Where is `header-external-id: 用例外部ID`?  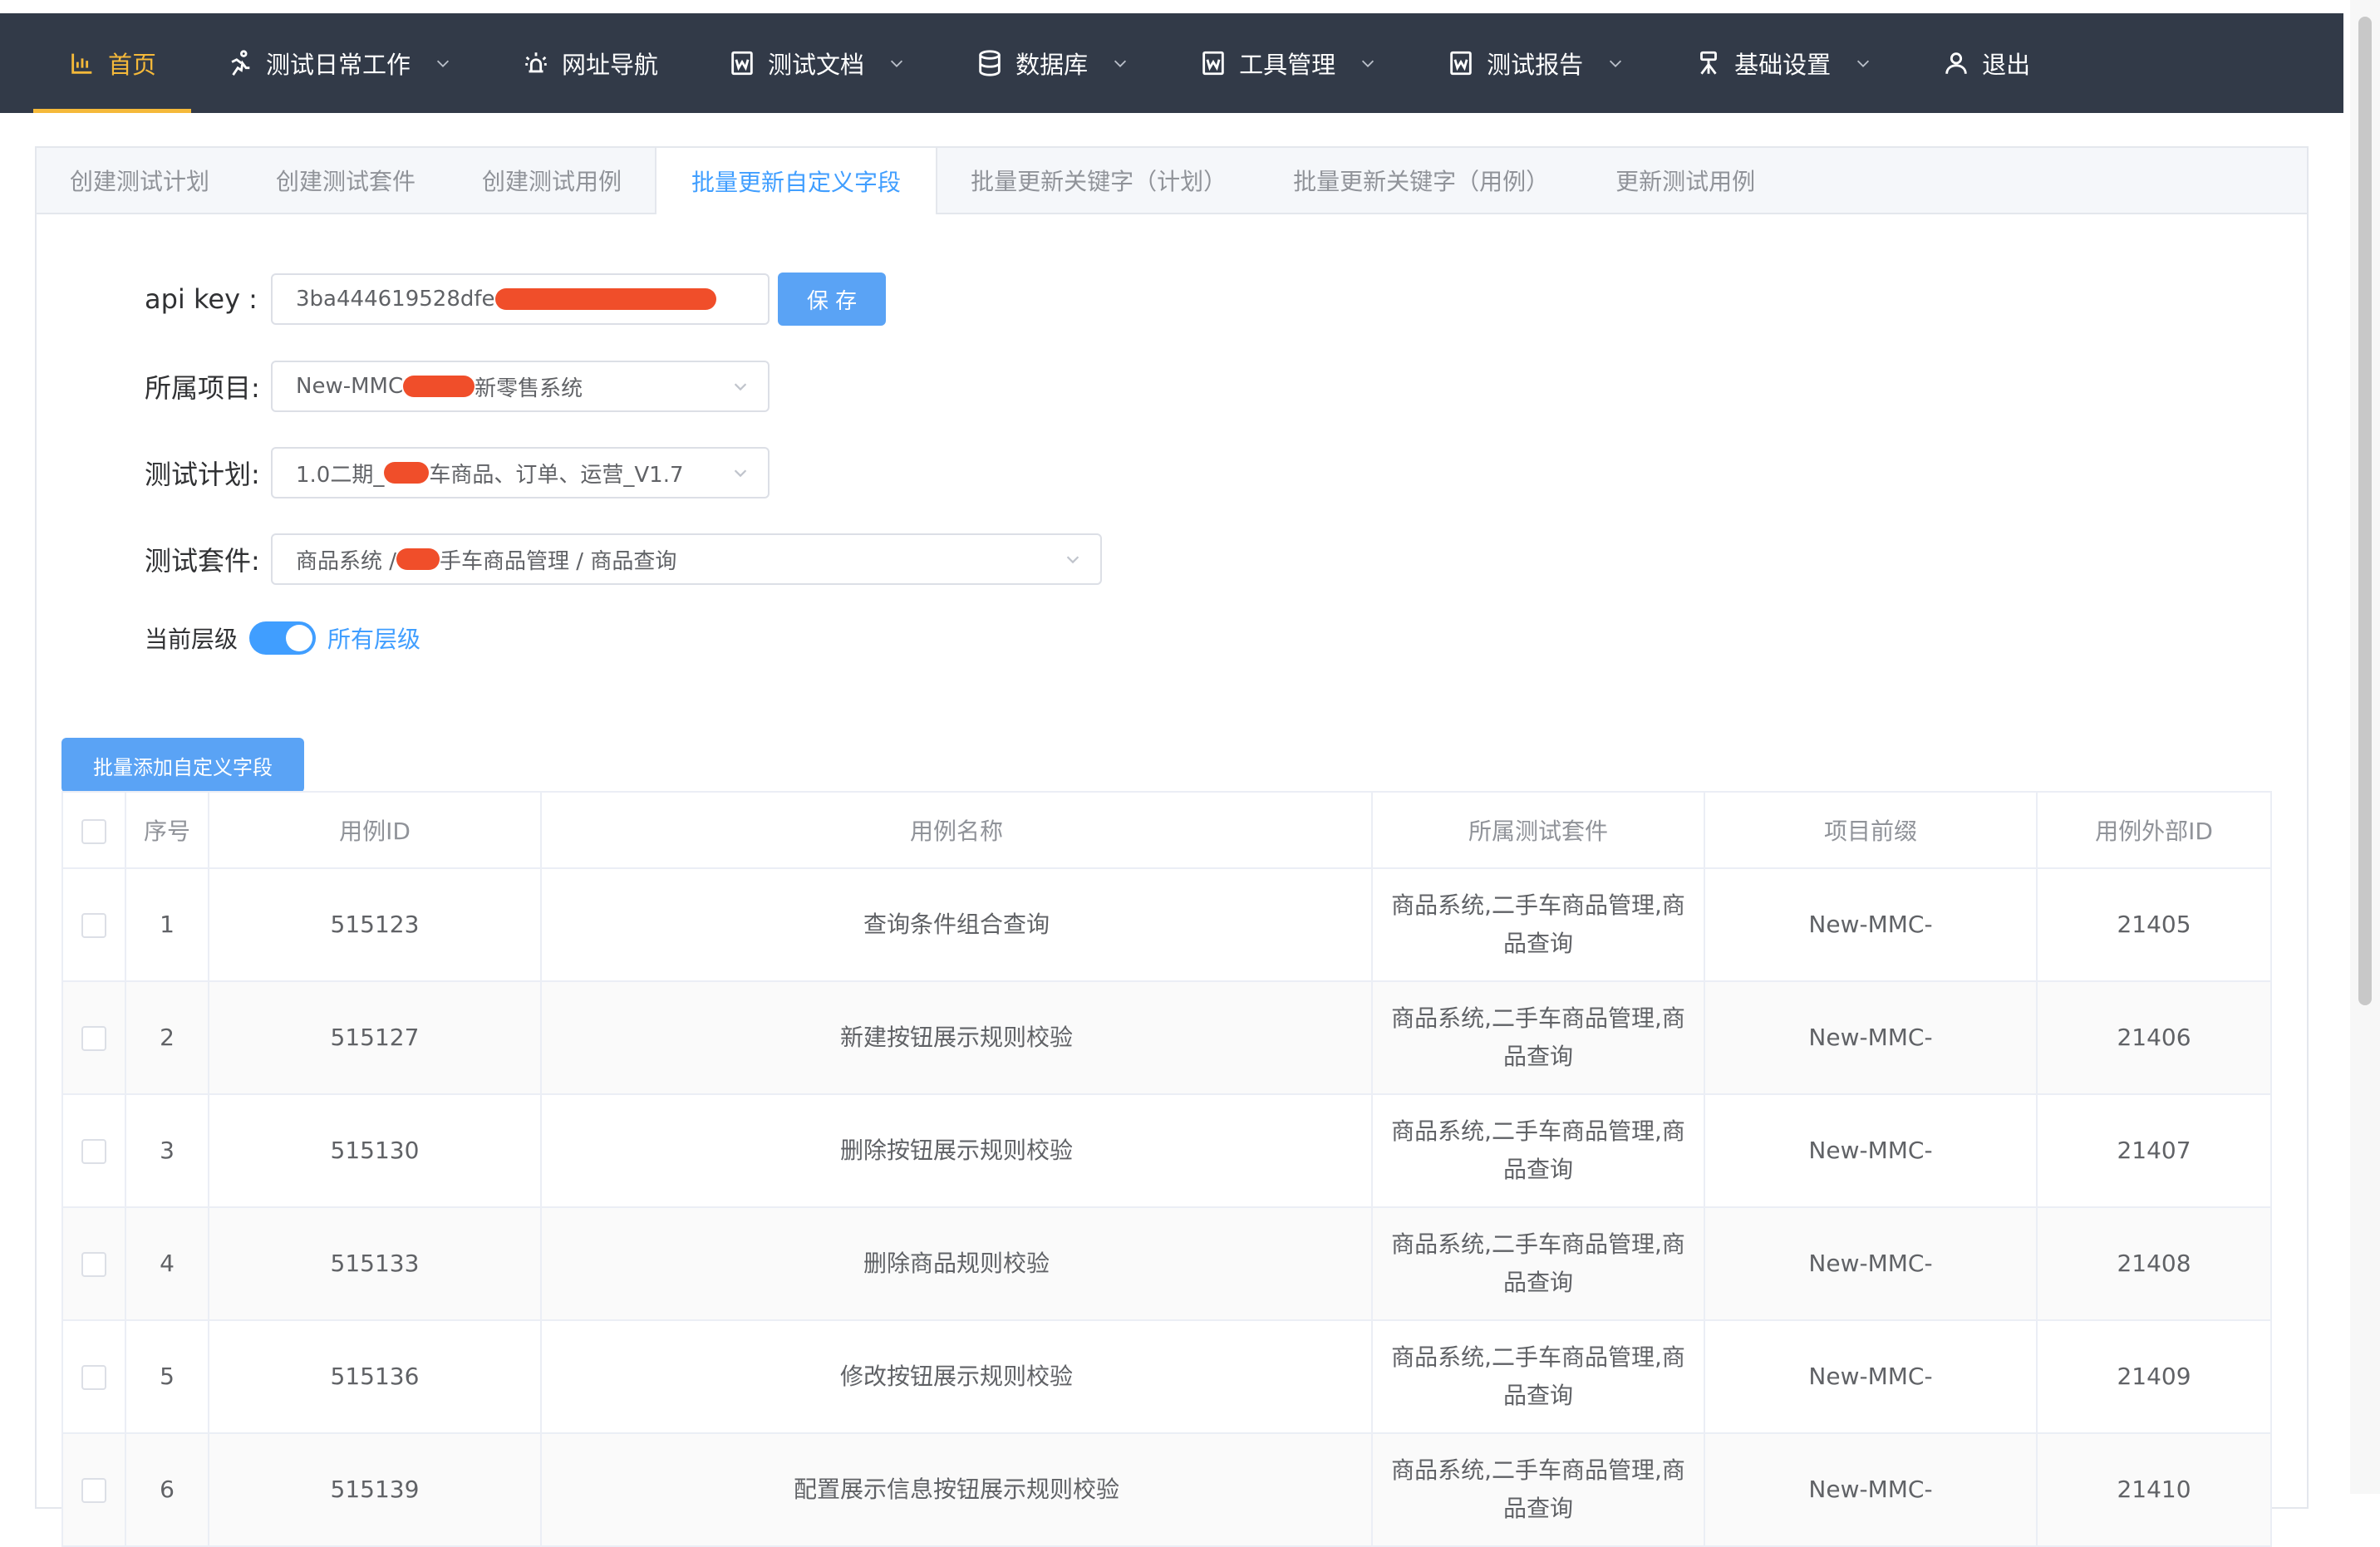
header-external-id: 用例外部ID is located at coordinates (2154, 830).